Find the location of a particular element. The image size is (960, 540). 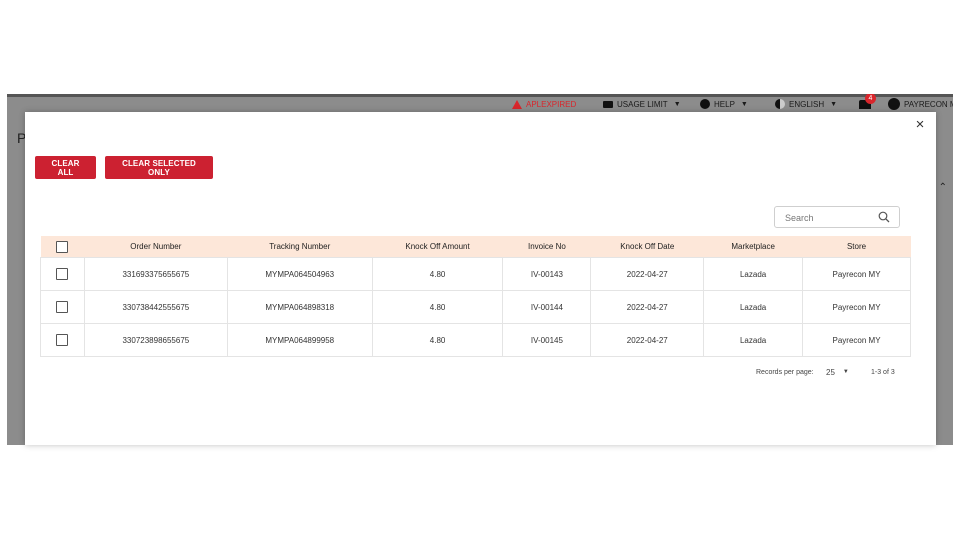

tracking-number-cell: MYMPA064898318 is located at coordinates (300, 307).